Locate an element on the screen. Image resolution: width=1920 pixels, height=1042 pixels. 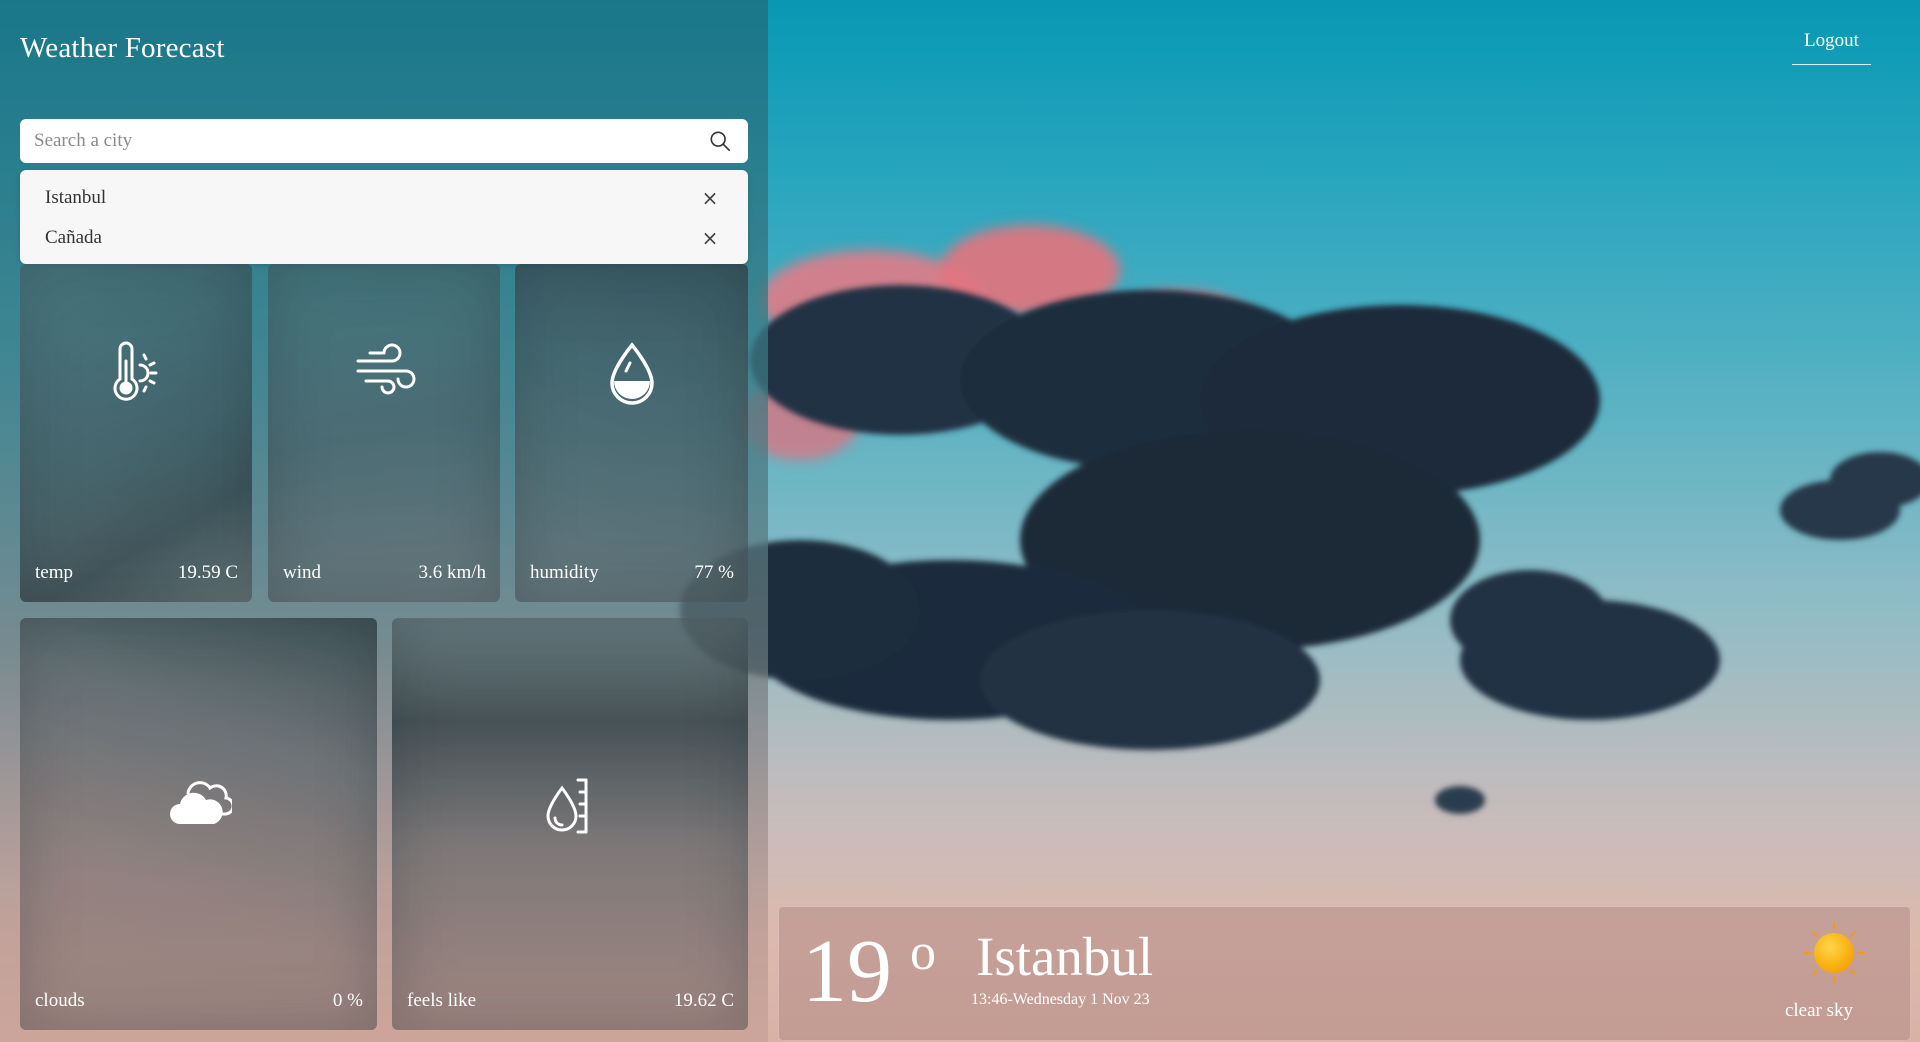
water-drop-icon is located at coordinates (632, 375).